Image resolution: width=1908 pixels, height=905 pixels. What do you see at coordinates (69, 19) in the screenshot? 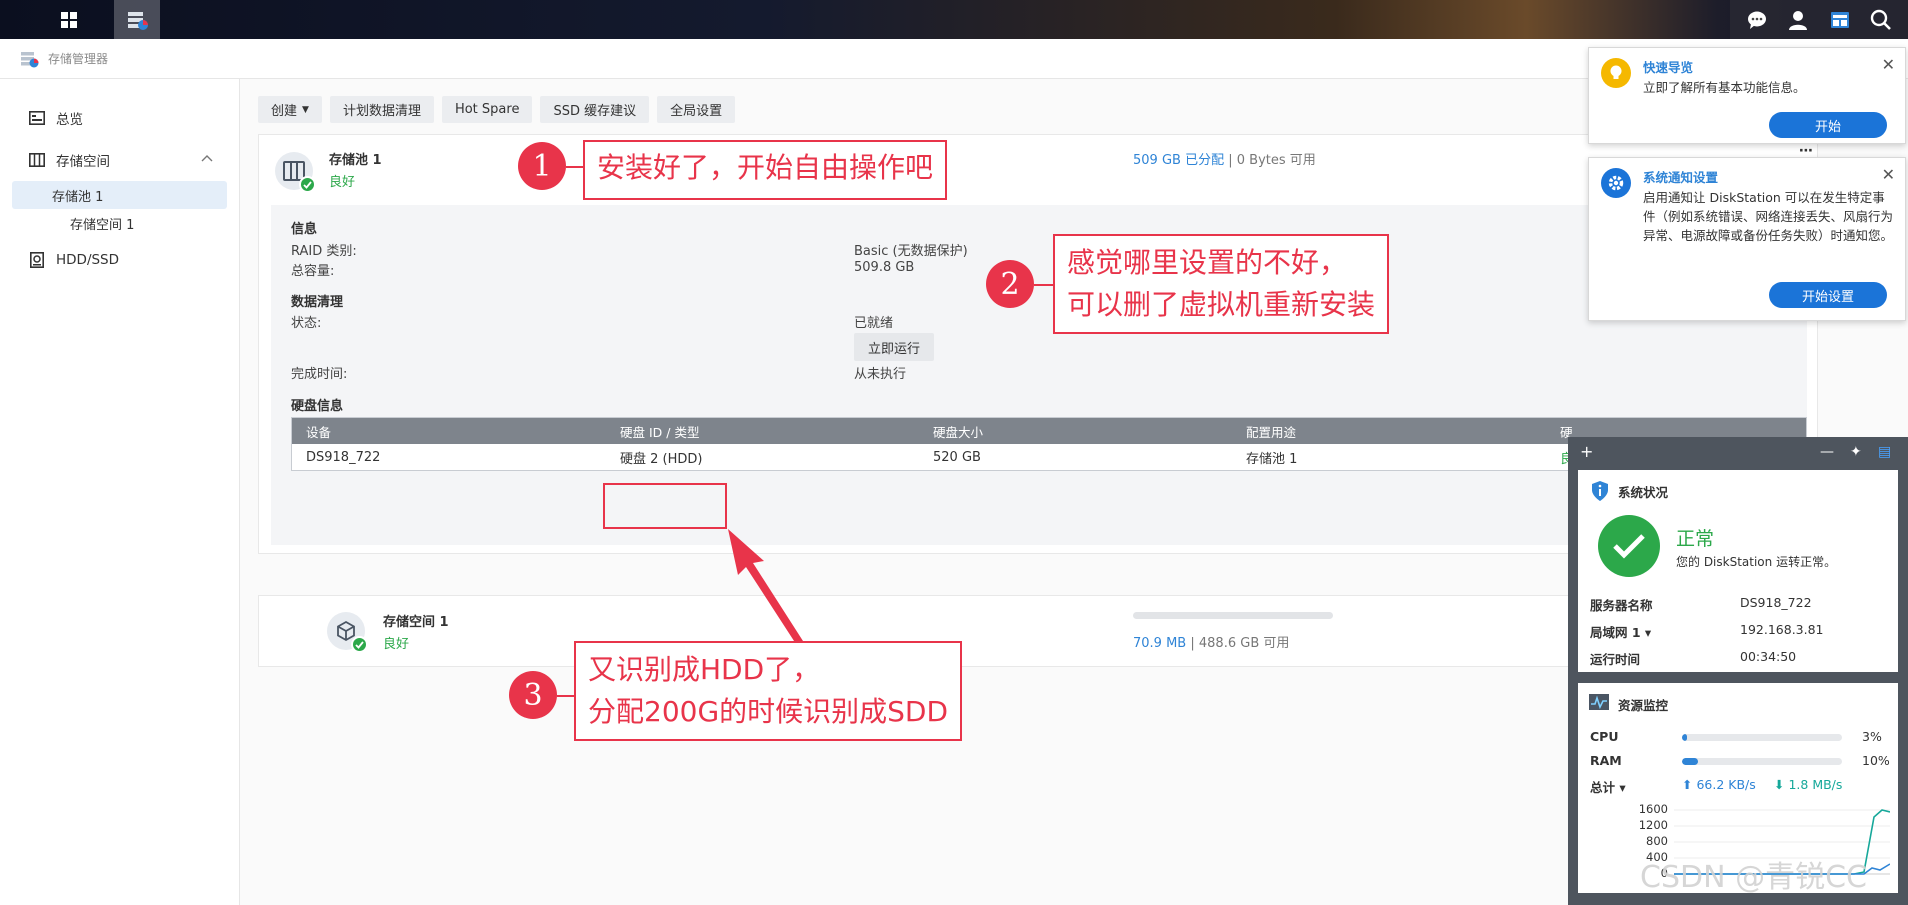
I see `main-menu-button` at bounding box center [69, 19].